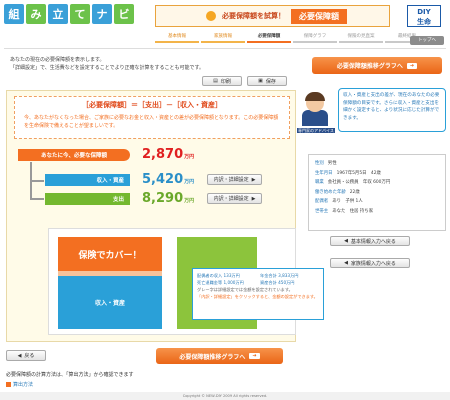 The width and height of the screenshot is (450, 400). I want to click on intro-line: あなたの現在の必要保障額を表示します。, so click(57, 60).